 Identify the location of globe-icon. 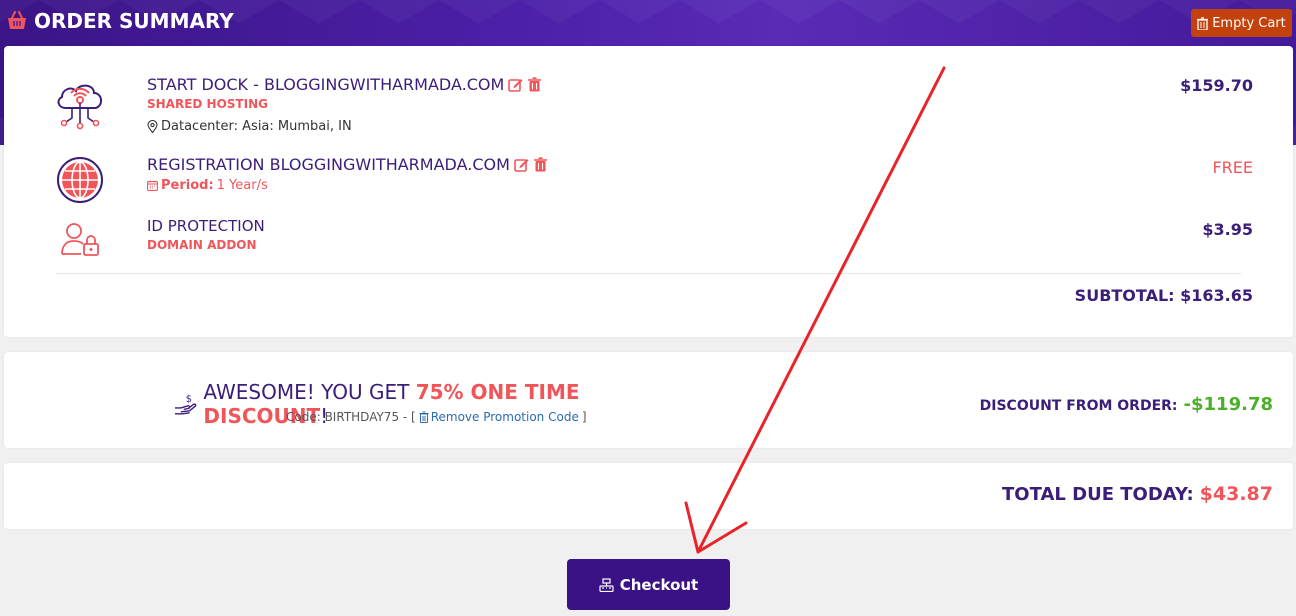
(80, 180).